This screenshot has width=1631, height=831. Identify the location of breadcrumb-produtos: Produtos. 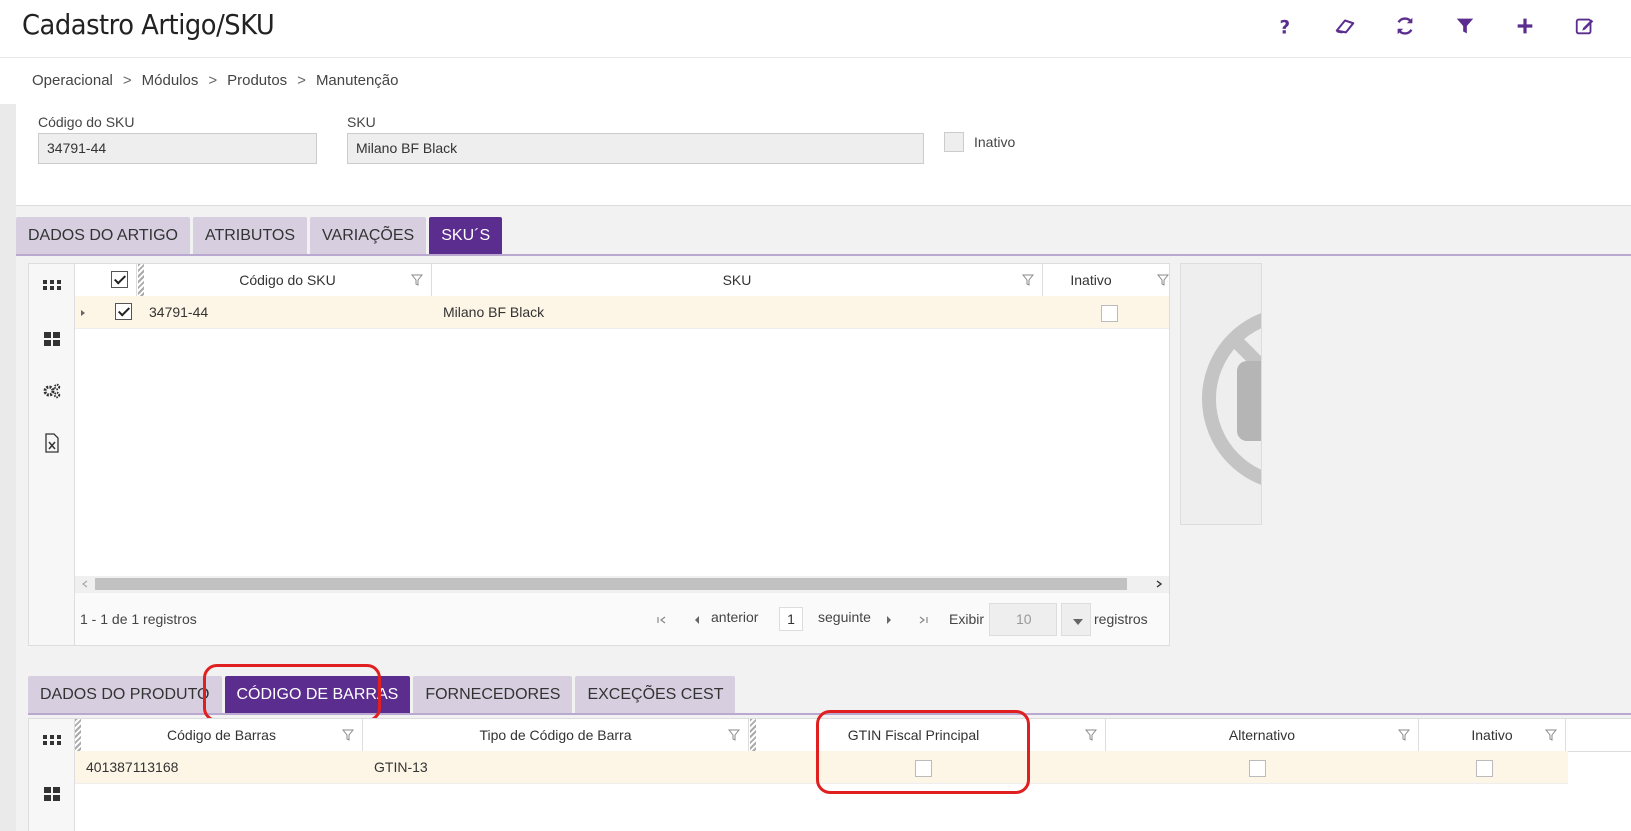
(257, 80).